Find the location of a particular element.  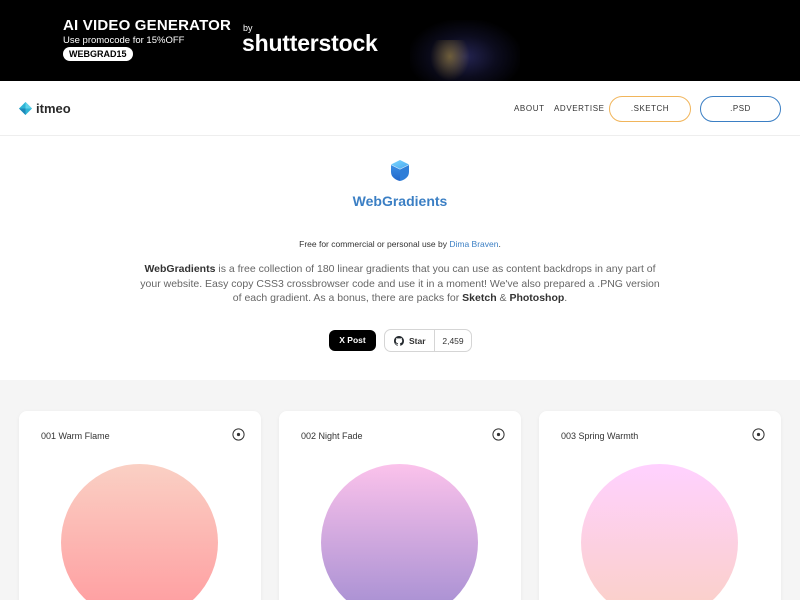

desc-photoshop: Photoshop is located at coordinates (537, 298).